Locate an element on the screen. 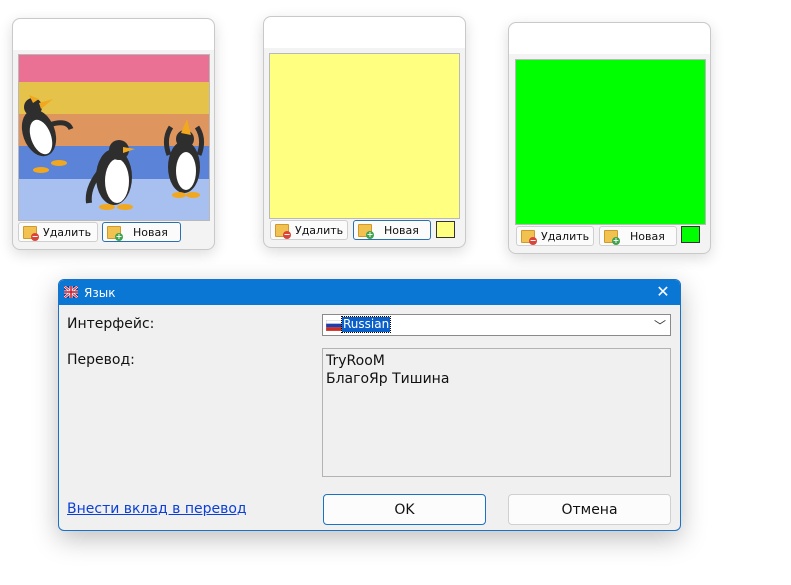 The width and height of the screenshot is (791, 585). interface-language-select: Russian ﹀ is located at coordinates (496, 325).